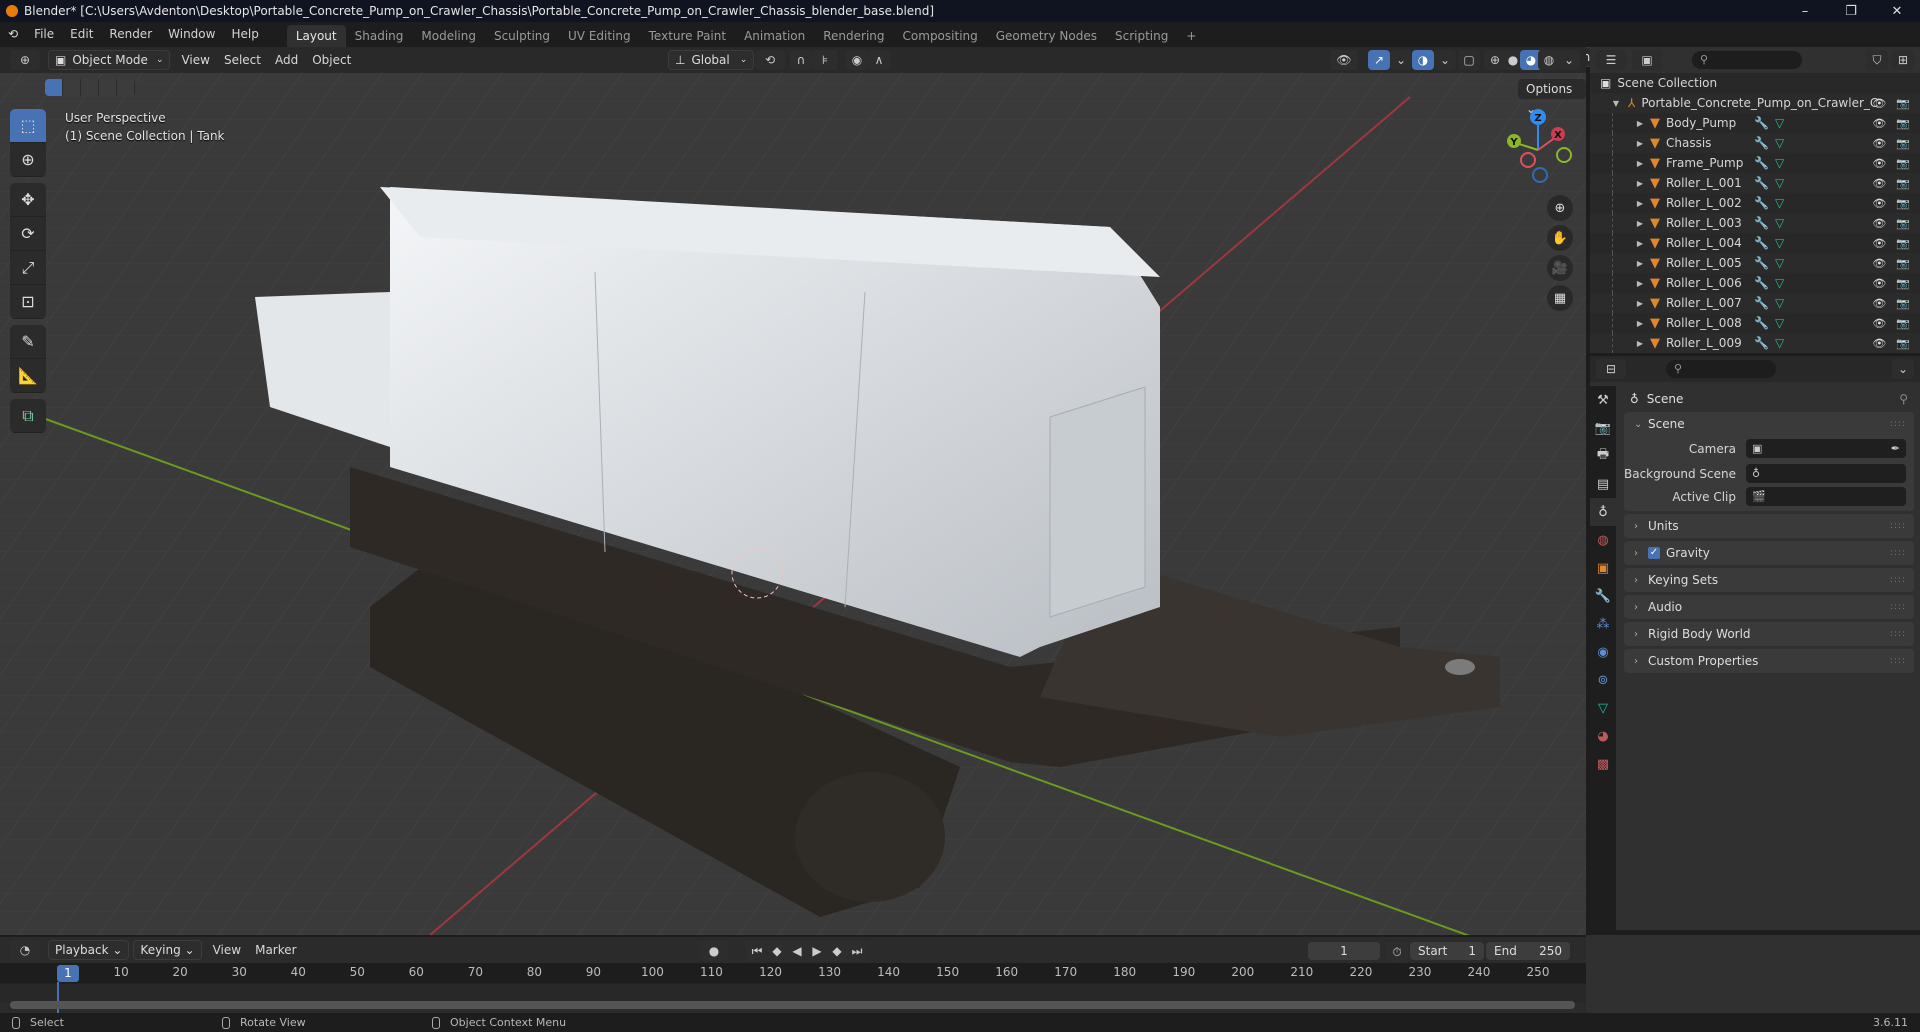 This screenshot has width=1920, height=1032. What do you see at coordinates (1877, 60) in the screenshot?
I see `filter-icon: ⛉` at bounding box center [1877, 60].